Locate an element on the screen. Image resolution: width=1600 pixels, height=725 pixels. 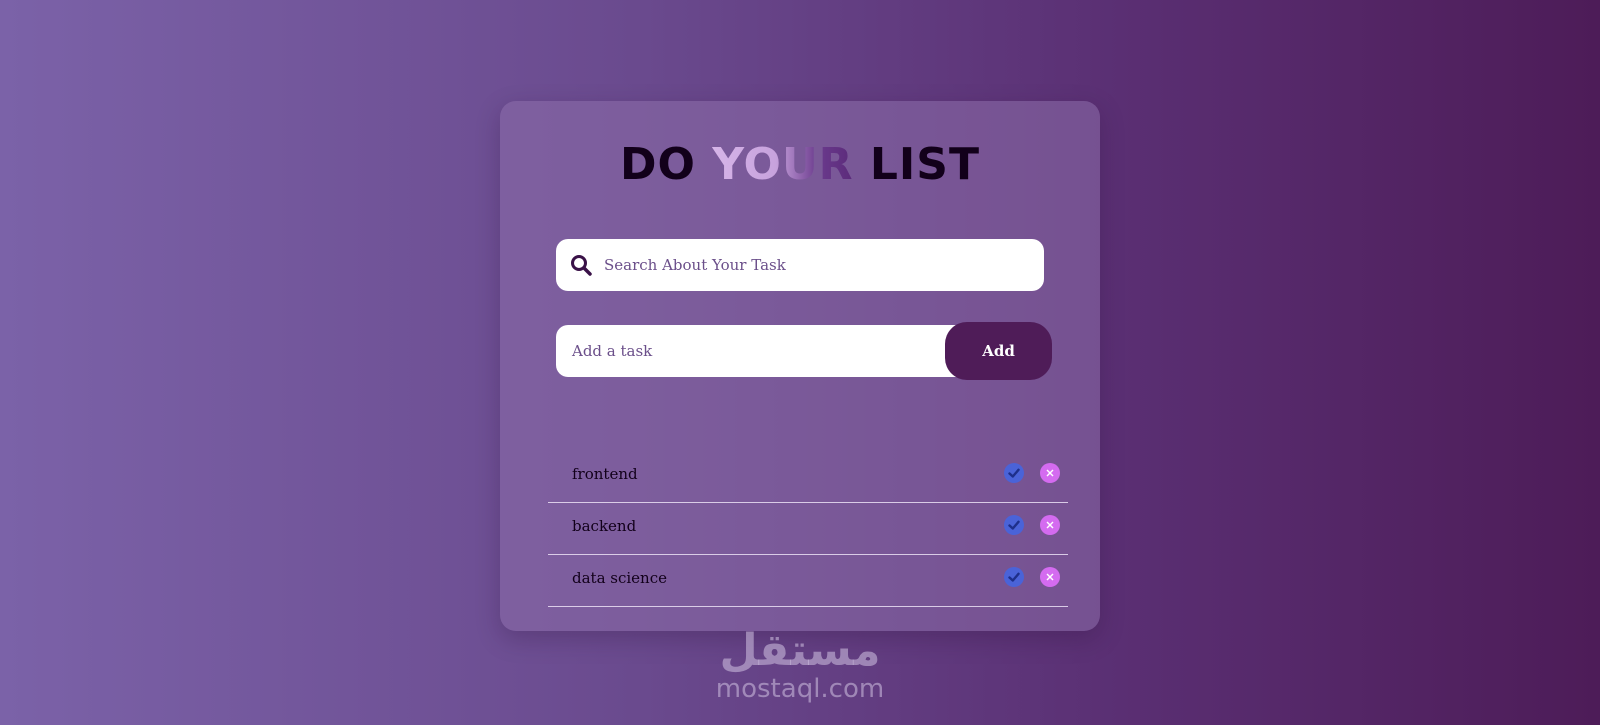
task-list: frontend backend data science is located at coordinates (808, 529).